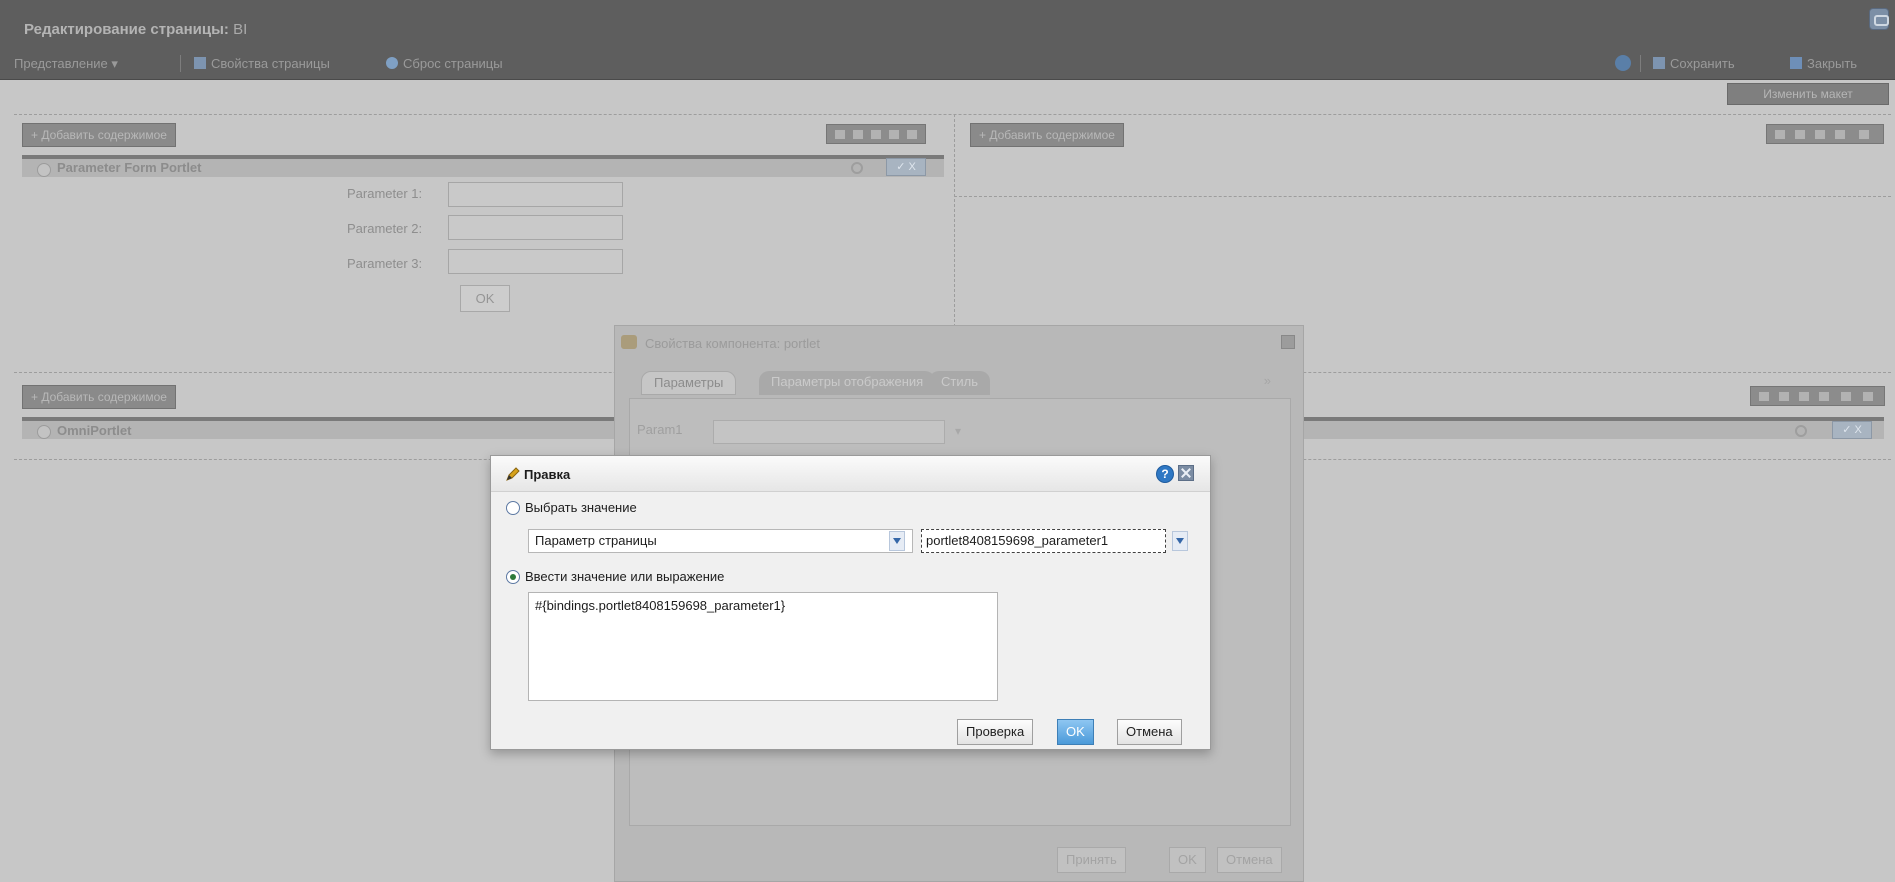 The image size is (1895, 882). I want to click on dialog-title: Правка, so click(547, 474).